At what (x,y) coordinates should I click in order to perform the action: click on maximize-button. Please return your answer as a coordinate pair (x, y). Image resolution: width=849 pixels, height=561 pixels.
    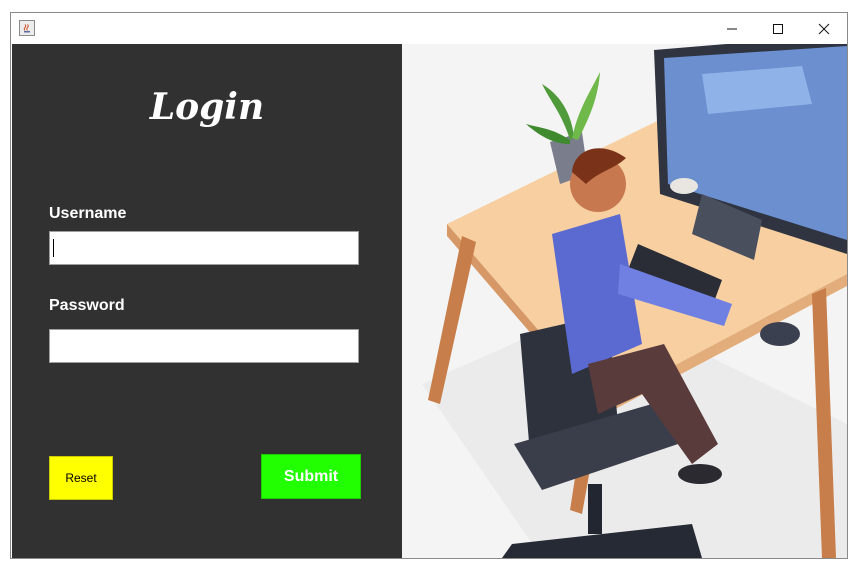
    Looking at the image, I should click on (778, 28).